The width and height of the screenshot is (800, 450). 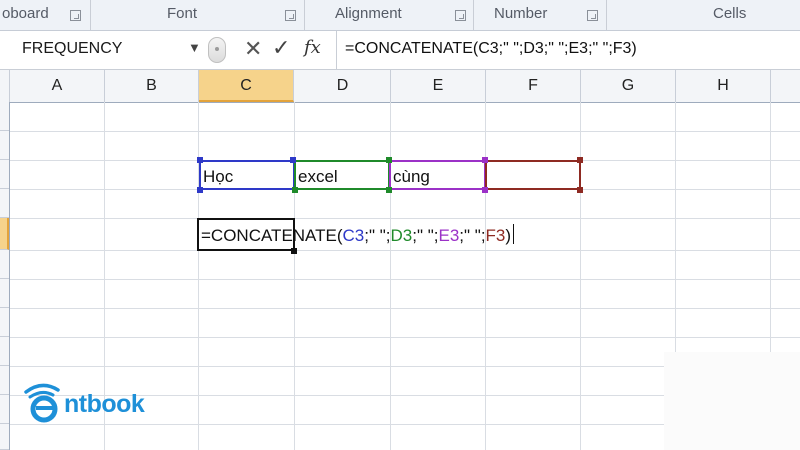 What do you see at coordinates (269, 49) in the screenshot?
I see `formula-controls: ✕ ✓ fx` at bounding box center [269, 49].